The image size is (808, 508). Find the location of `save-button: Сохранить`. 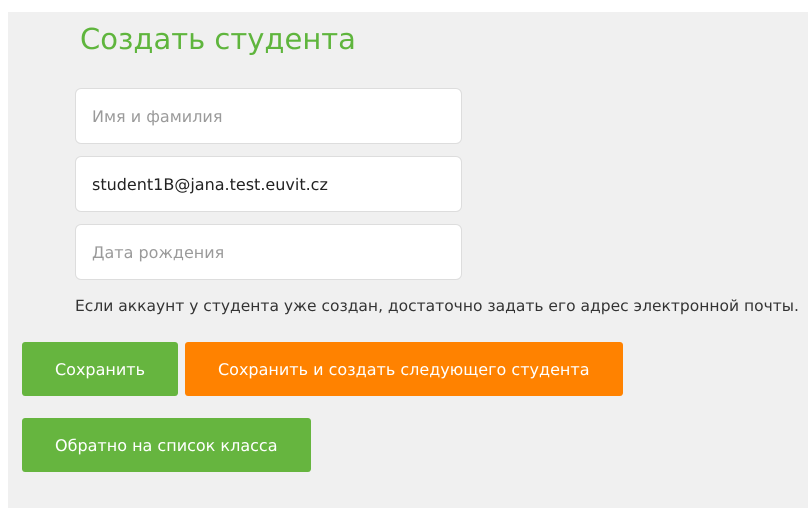

save-button: Сохранить is located at coordinates (100, 369).